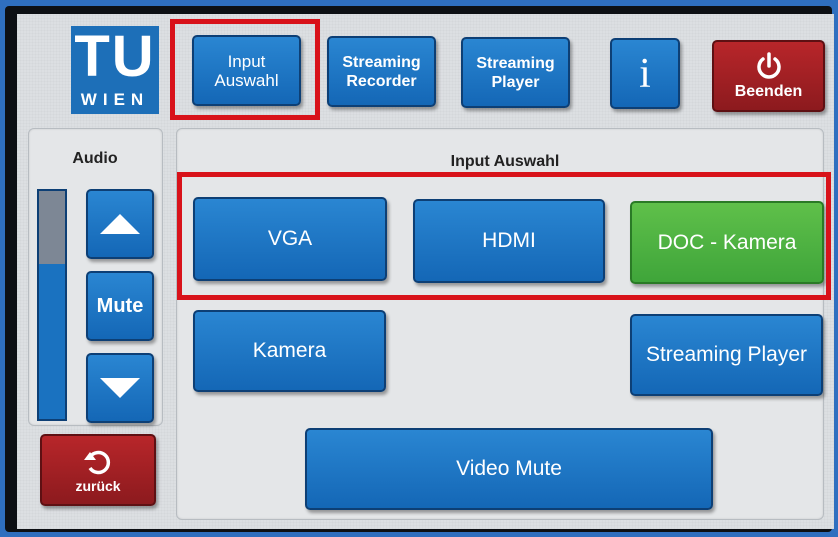 This screenshot has width=838, height=537. Describe the element at coordinates (768, 65) in the screenshot. I see `power-icon` at that location.